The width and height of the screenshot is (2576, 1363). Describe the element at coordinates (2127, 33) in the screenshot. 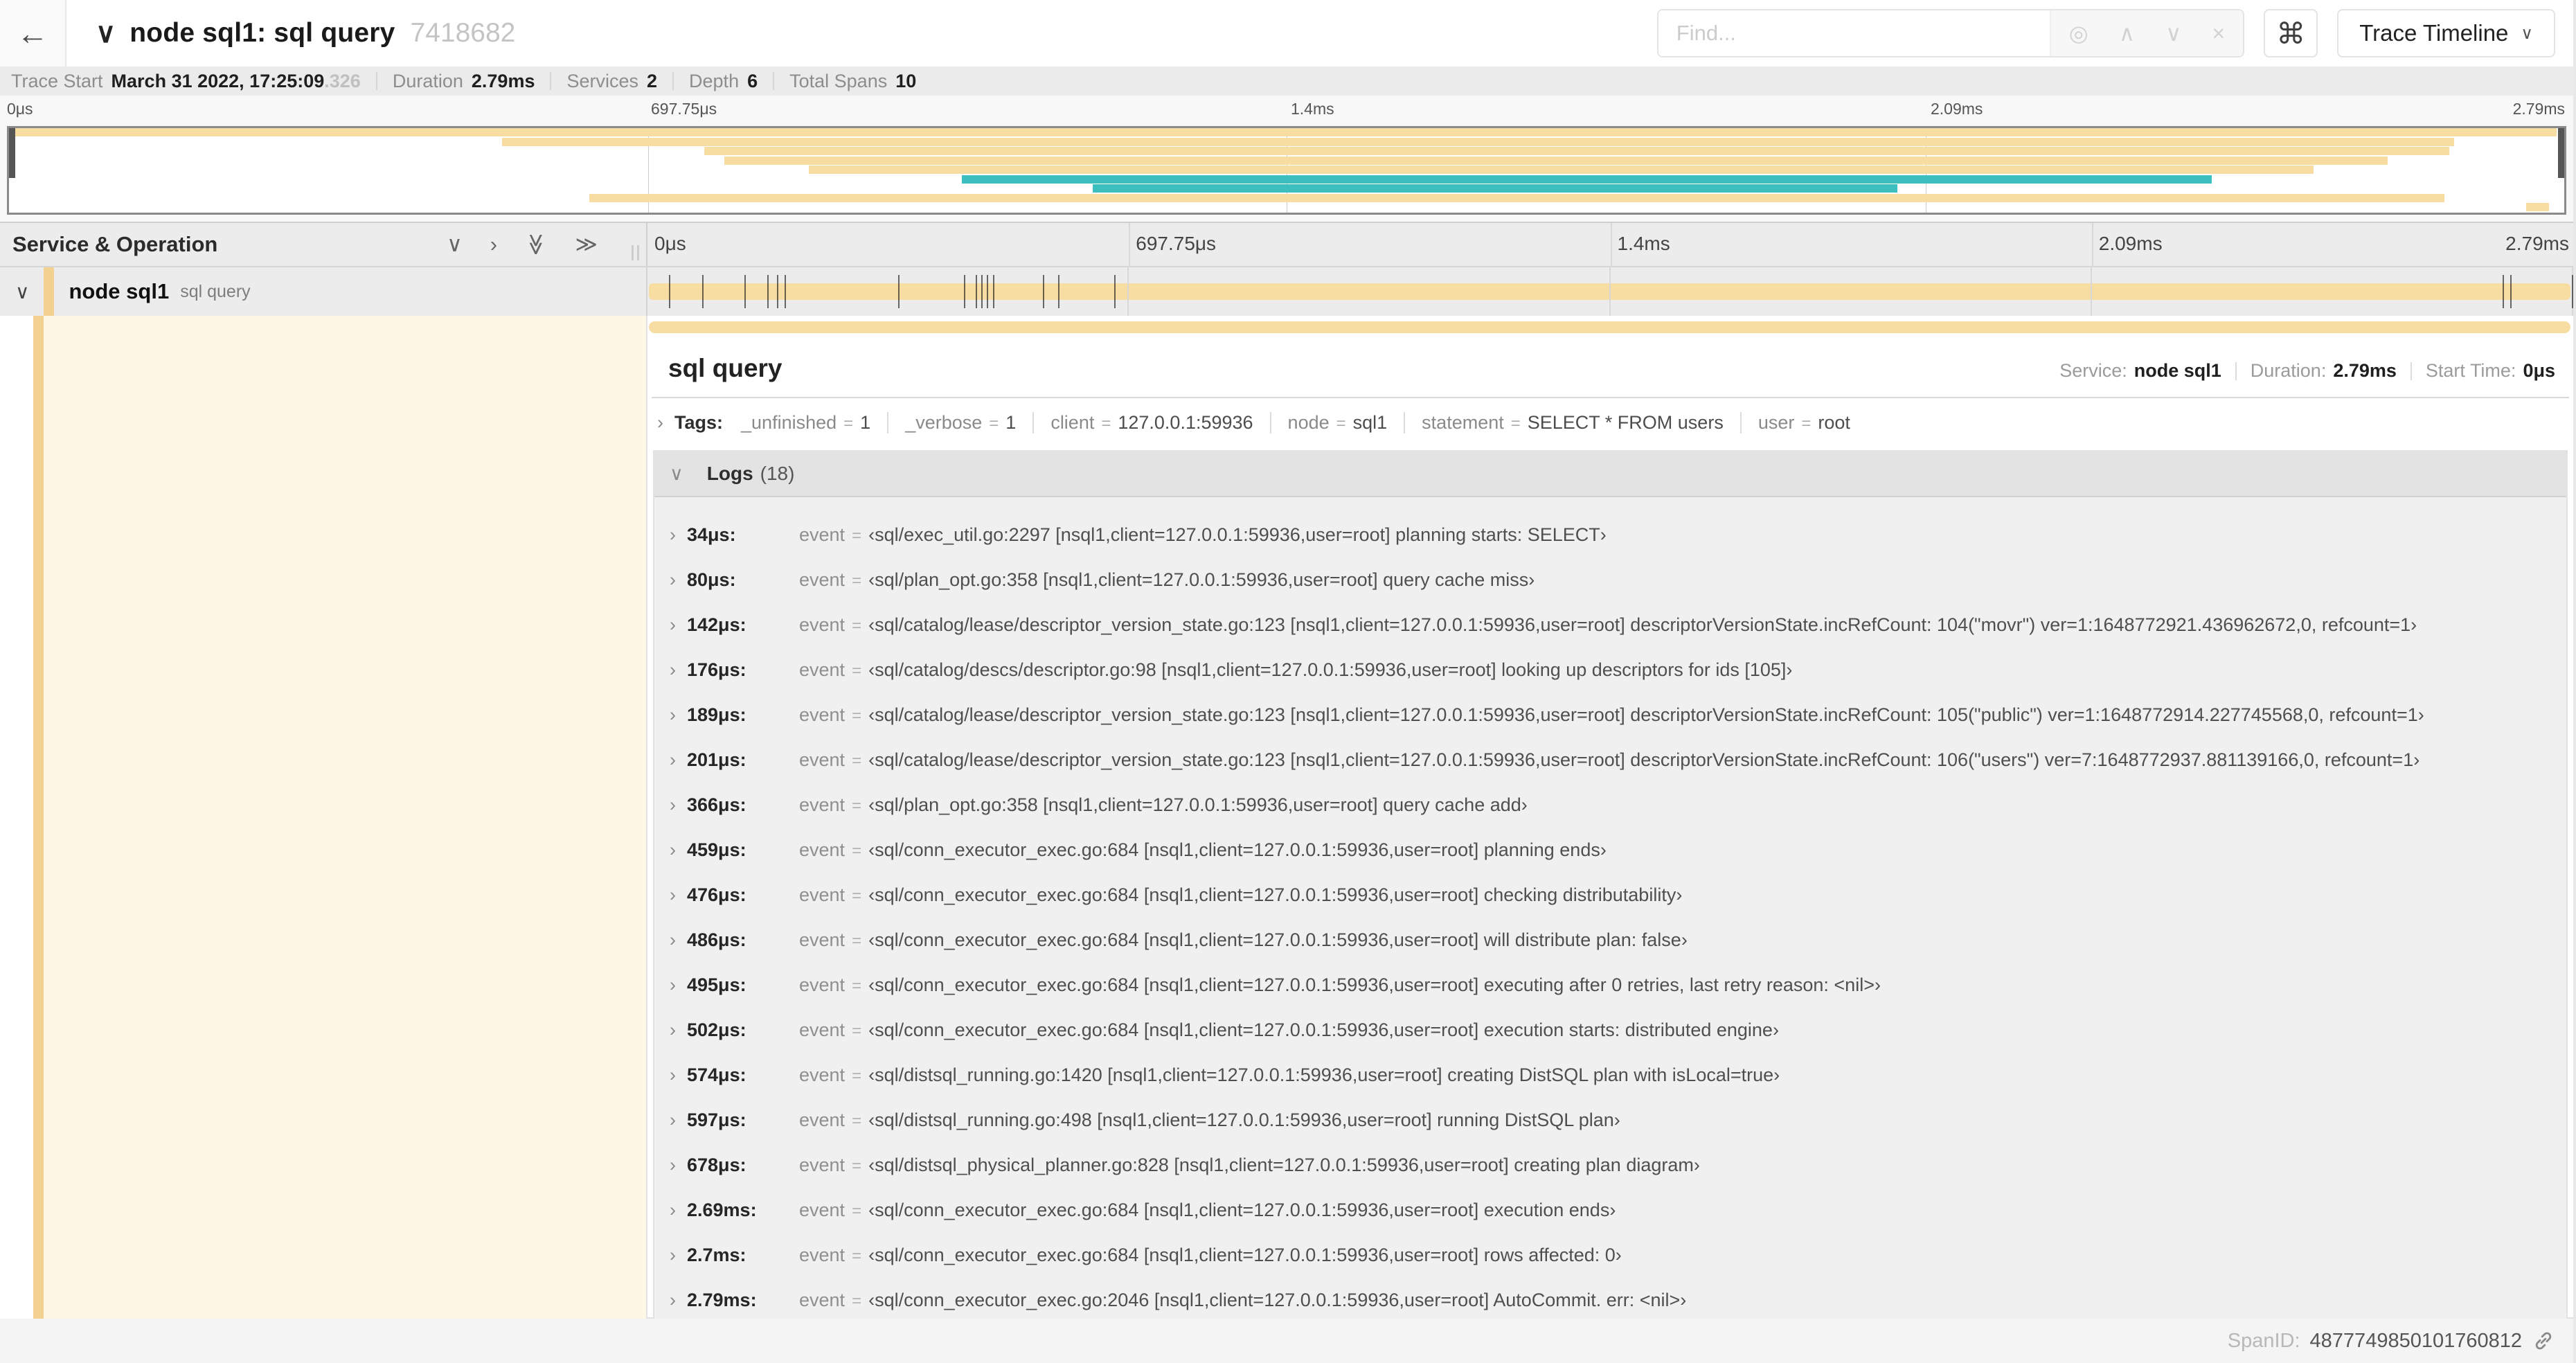

I see `prev-result-icon: ∧` at that location.